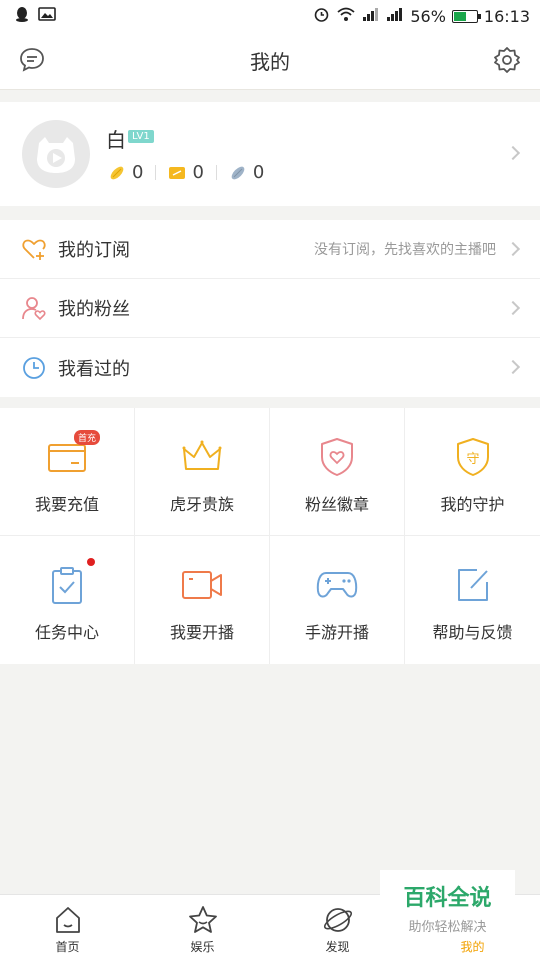 The image size is (540, 960). Describe the element at coordinates (321, 16) in the screenshot. I see `alarm-icon` at that location.